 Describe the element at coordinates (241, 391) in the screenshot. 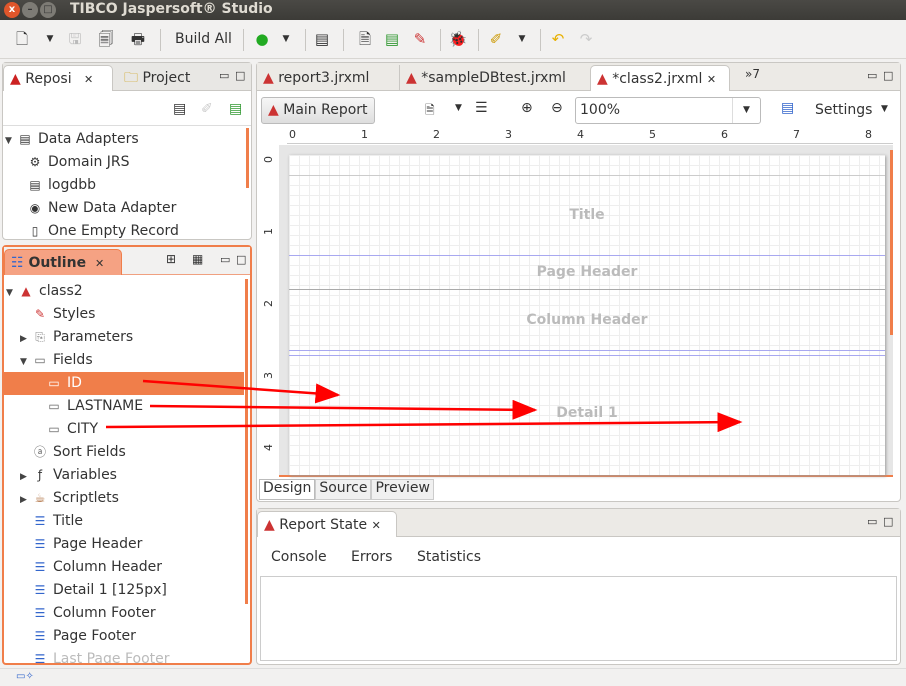

I see `arrow-id` at that location.